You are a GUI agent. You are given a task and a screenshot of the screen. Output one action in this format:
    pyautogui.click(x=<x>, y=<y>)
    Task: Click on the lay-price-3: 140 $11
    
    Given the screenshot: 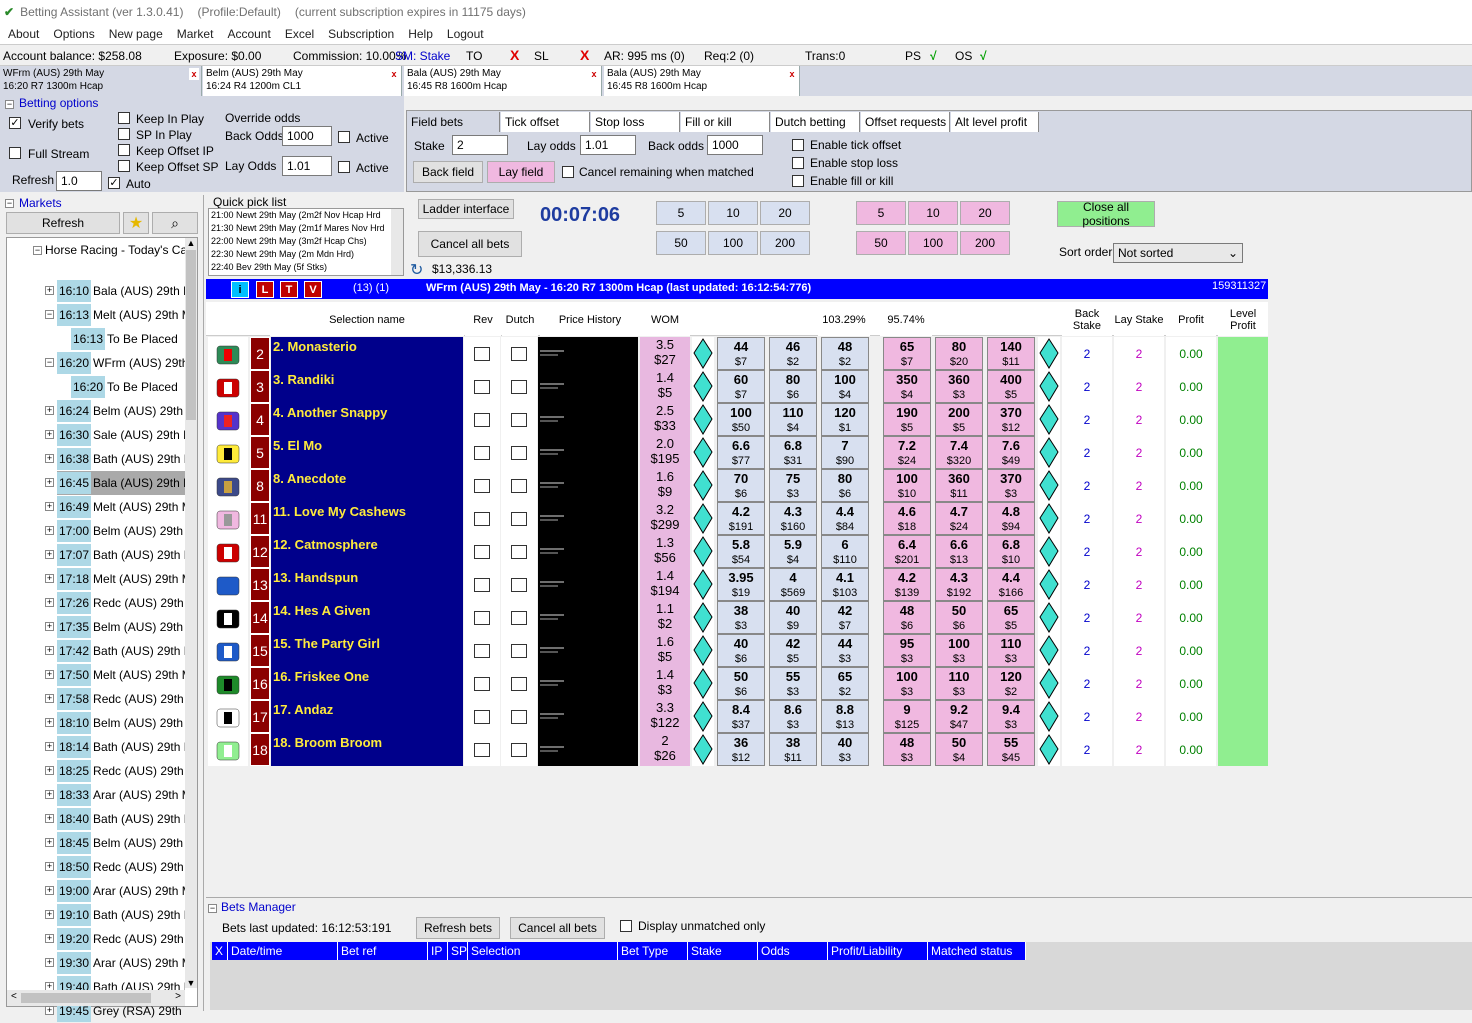 What is the action you would take?
    pyautogui.click(x=1011, y=353)
    